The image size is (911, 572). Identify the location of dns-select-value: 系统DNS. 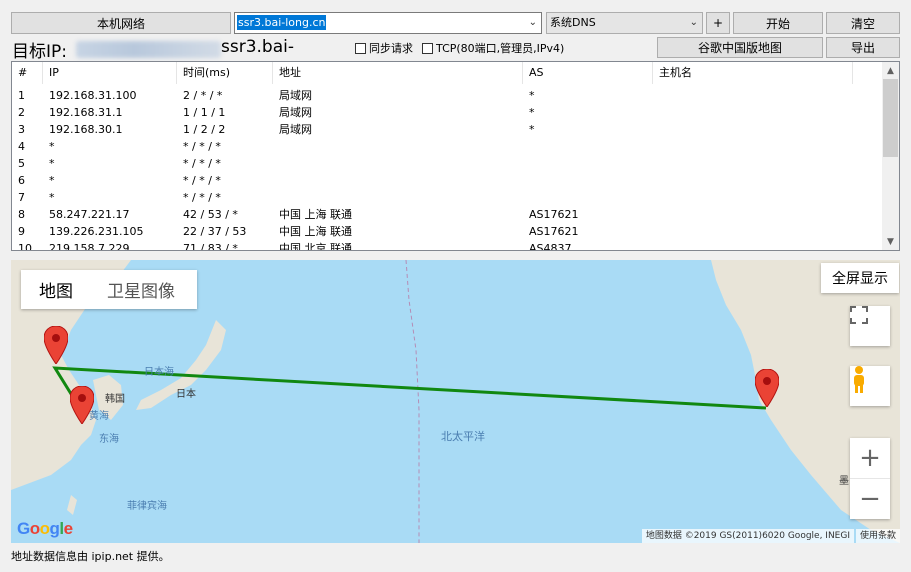
(573, 22).